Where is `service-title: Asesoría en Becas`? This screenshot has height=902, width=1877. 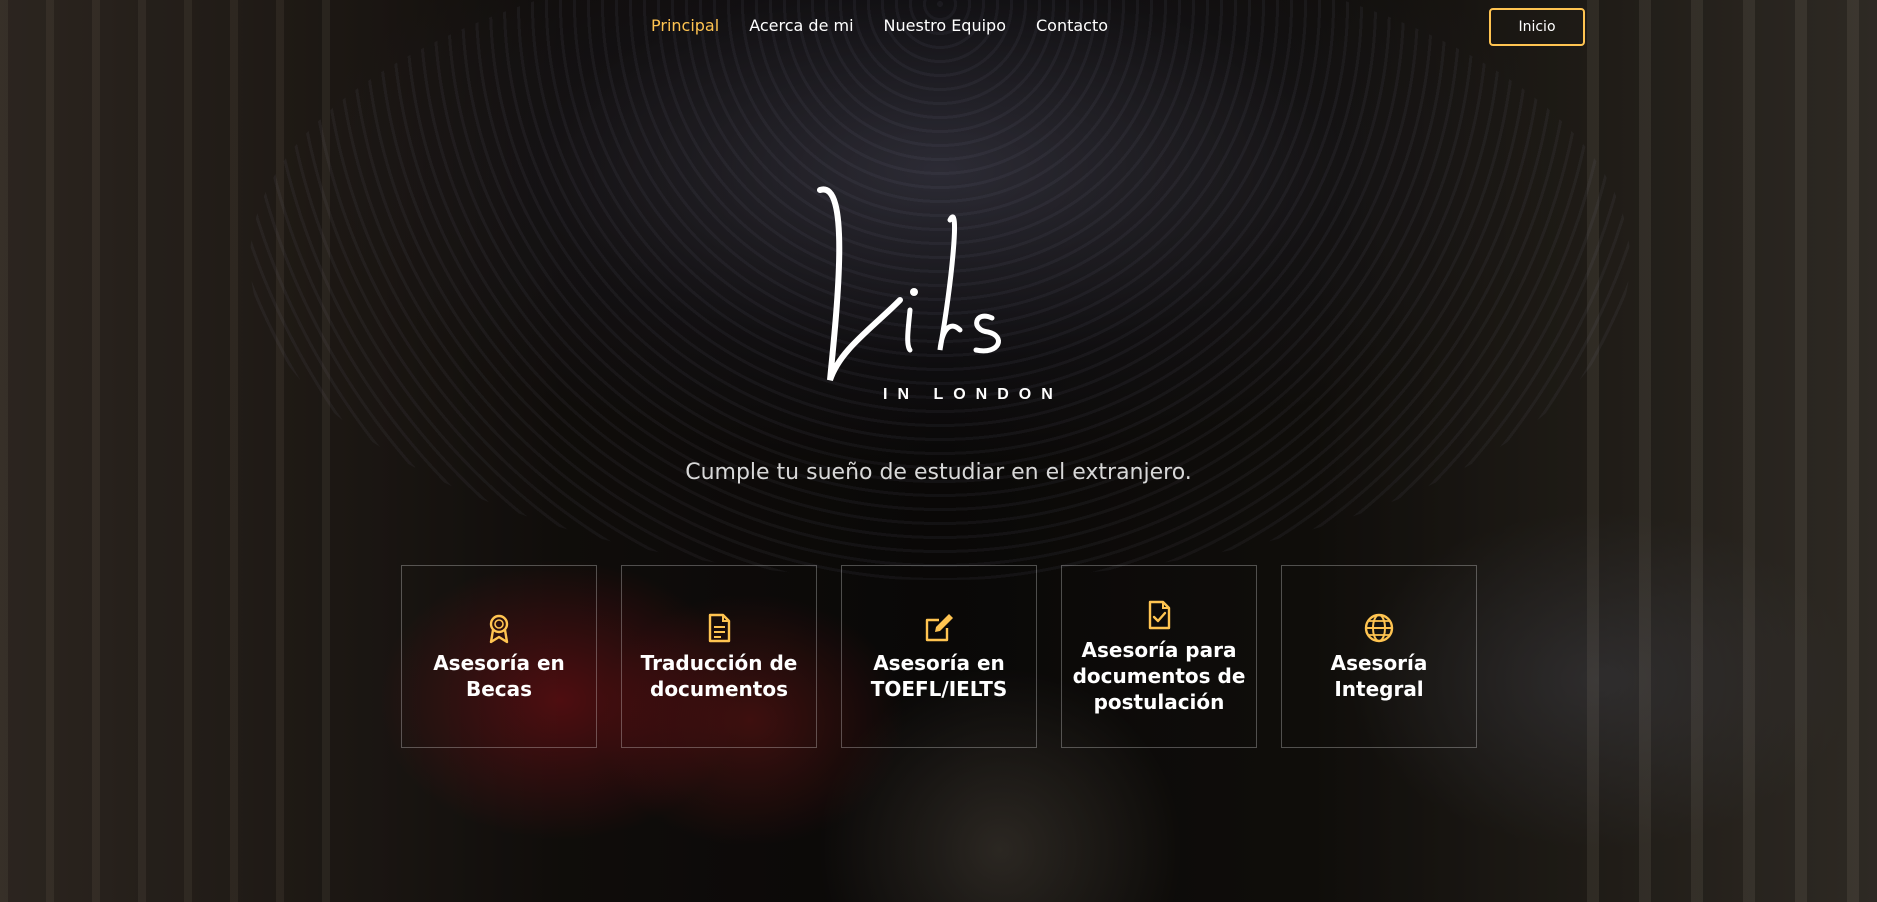 service-title: Asesoría en Becas is located at coordinates (499, 675).